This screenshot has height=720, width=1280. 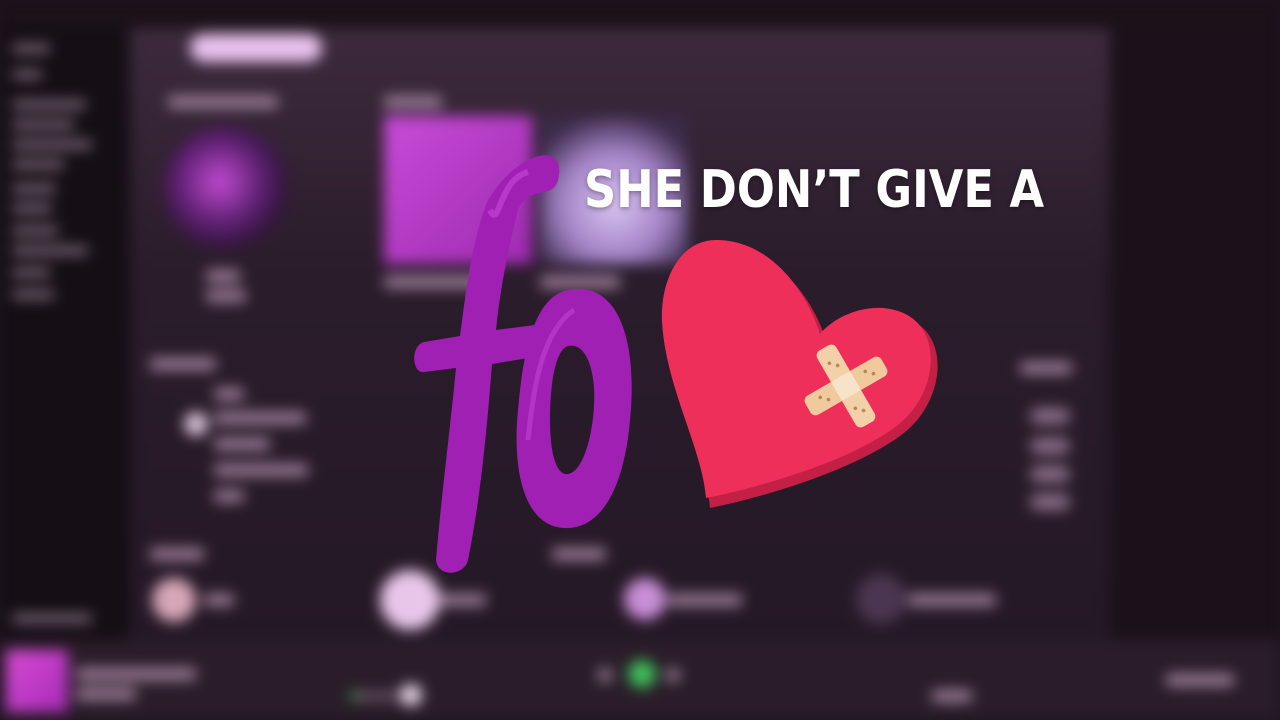 What do you see at coordinates (523, 364) in the screenshot?
I see `brush-letters-fo` at bounding box center [523, 364].